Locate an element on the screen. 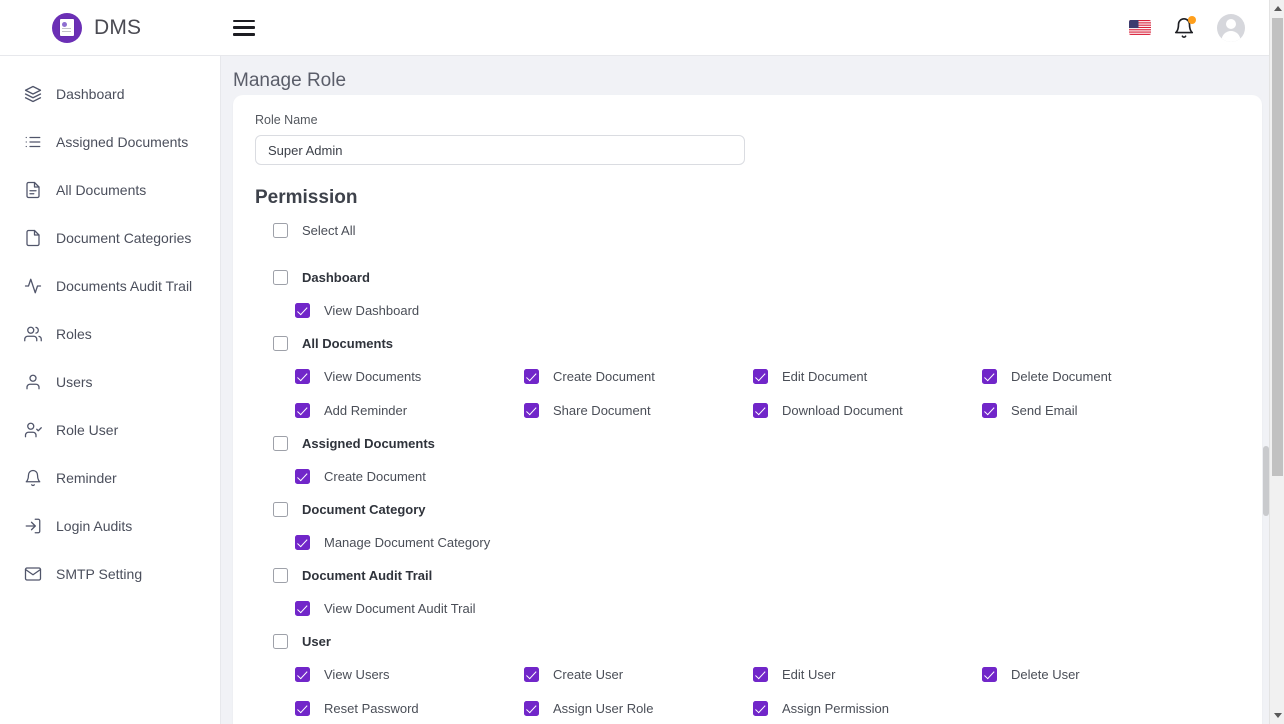 This screenshot has height=724, width=1284. permission-group-header: Document Audit Trail is located at coordinates (756, 575).